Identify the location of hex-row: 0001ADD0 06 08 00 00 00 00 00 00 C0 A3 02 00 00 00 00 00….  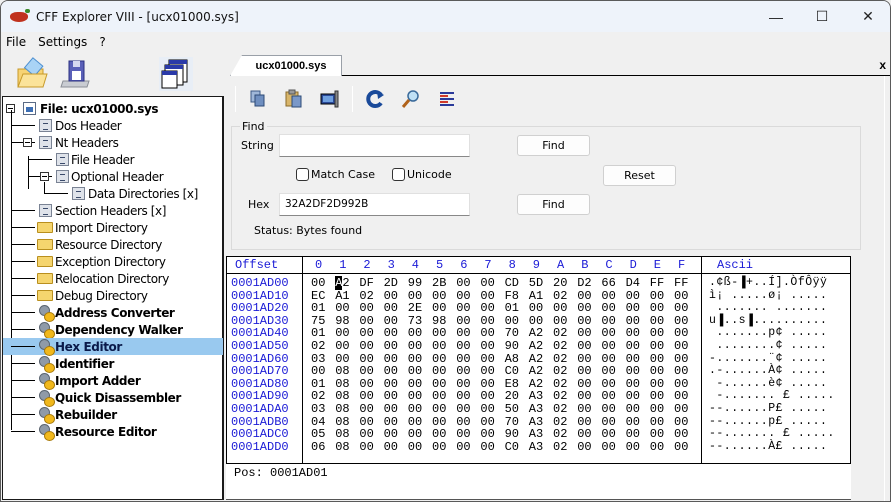
(538, 447).